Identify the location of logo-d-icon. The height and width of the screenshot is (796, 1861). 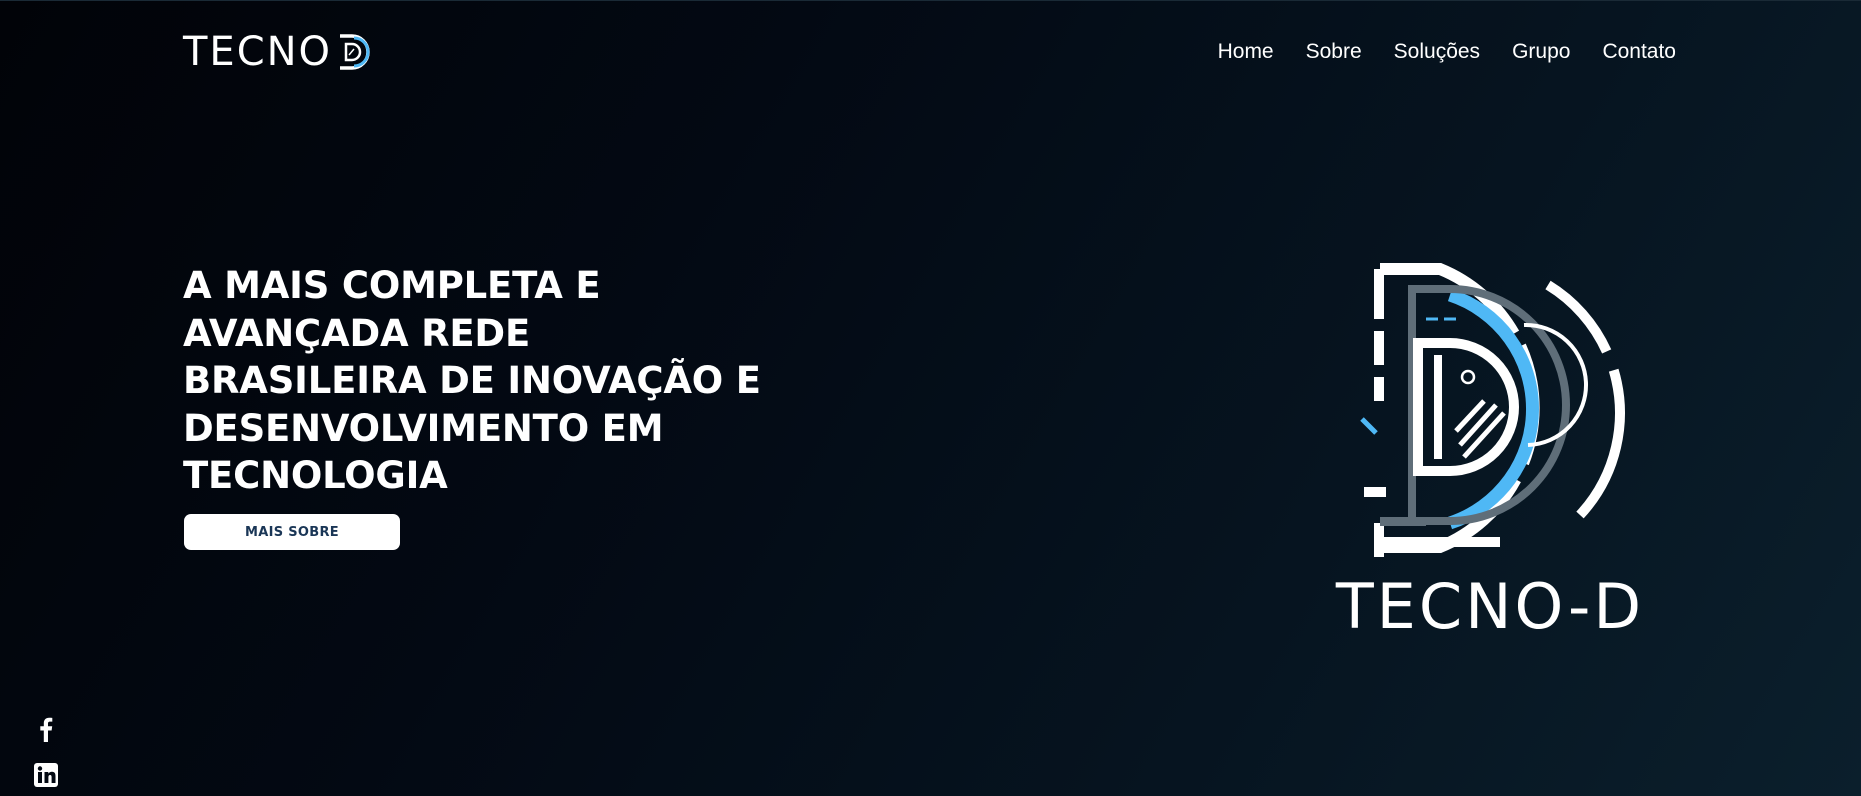
(355, 52).